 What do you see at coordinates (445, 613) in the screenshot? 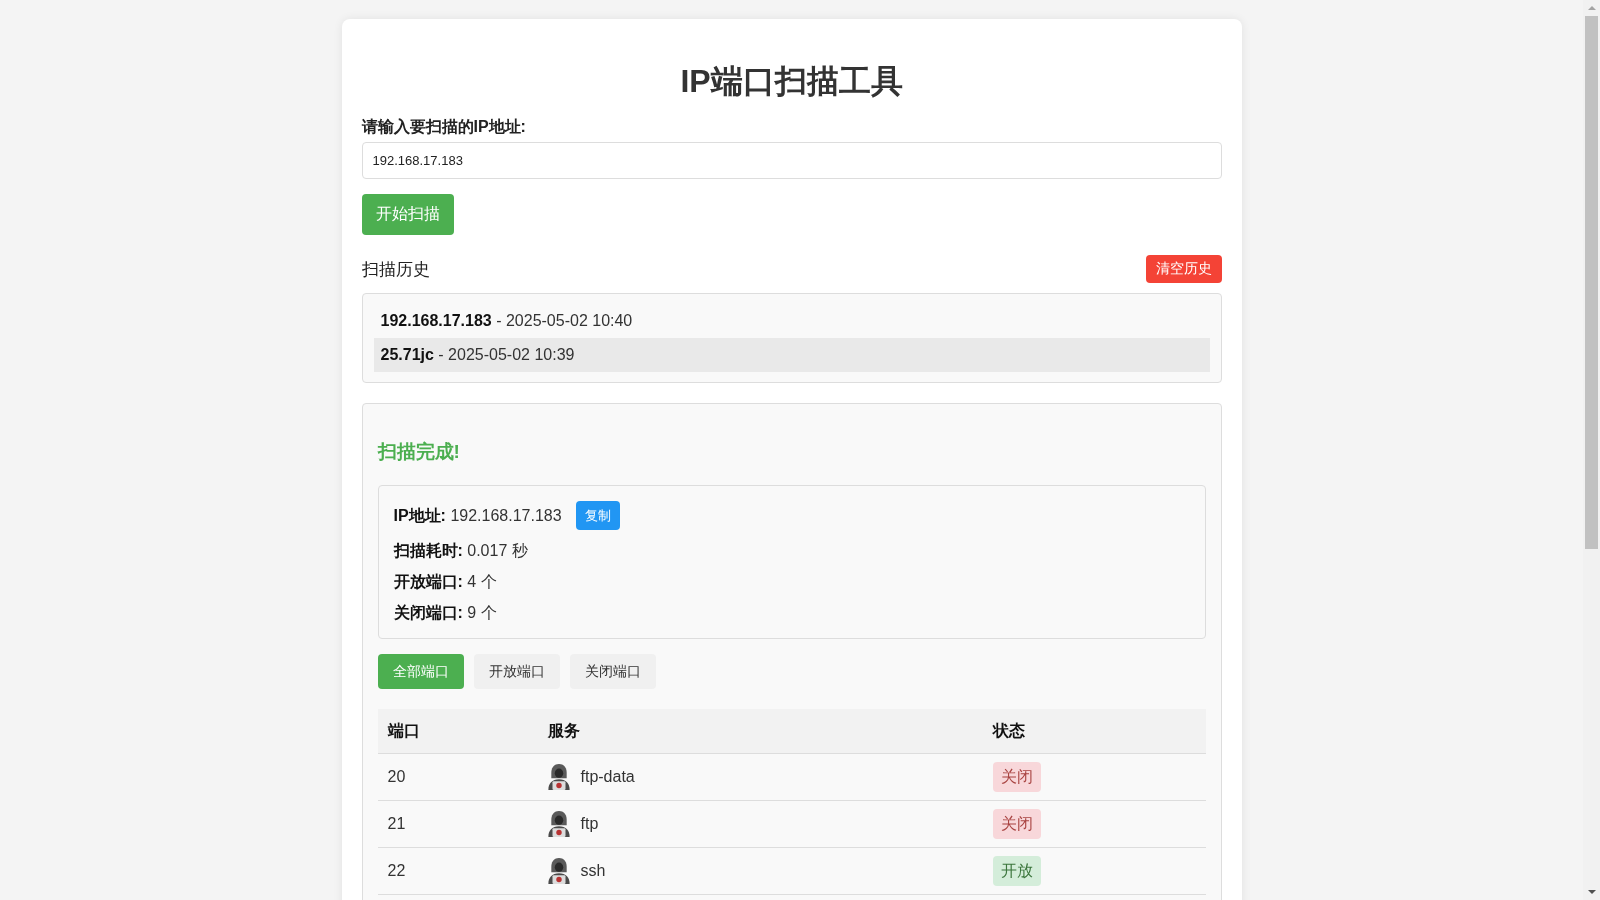
I see `summary-text: 关闭端口: 9 个` at bounding box center [445, 613].